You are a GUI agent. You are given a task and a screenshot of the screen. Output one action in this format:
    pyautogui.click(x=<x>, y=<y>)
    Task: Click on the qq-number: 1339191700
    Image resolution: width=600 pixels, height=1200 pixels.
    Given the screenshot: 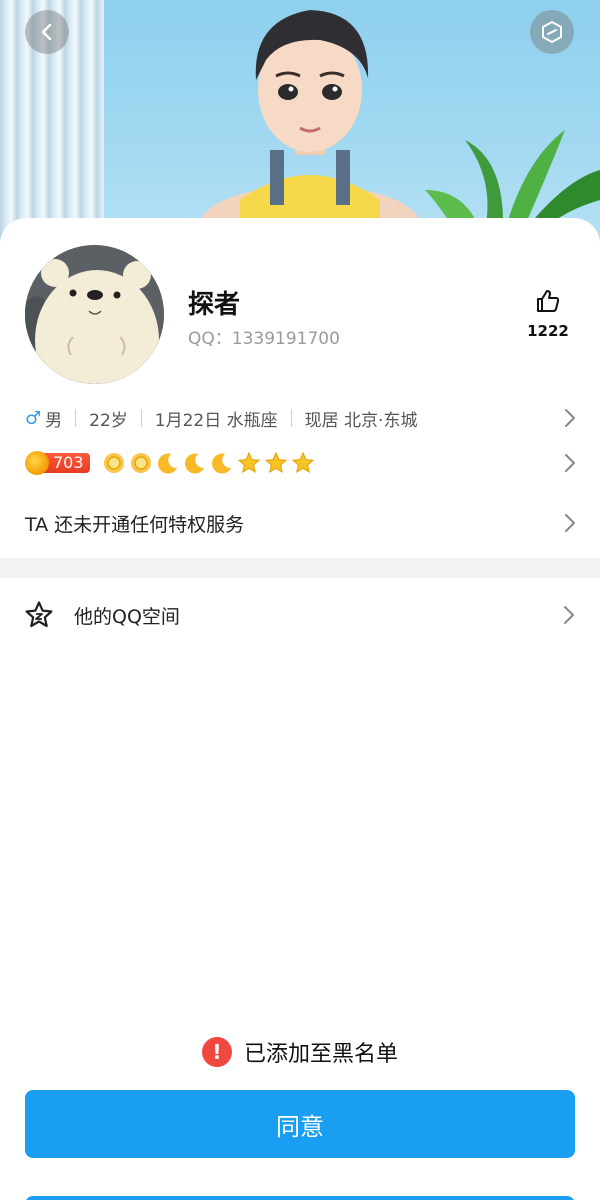 What is the action you would take?
    pyautogui.click(x=285, y=339)
    